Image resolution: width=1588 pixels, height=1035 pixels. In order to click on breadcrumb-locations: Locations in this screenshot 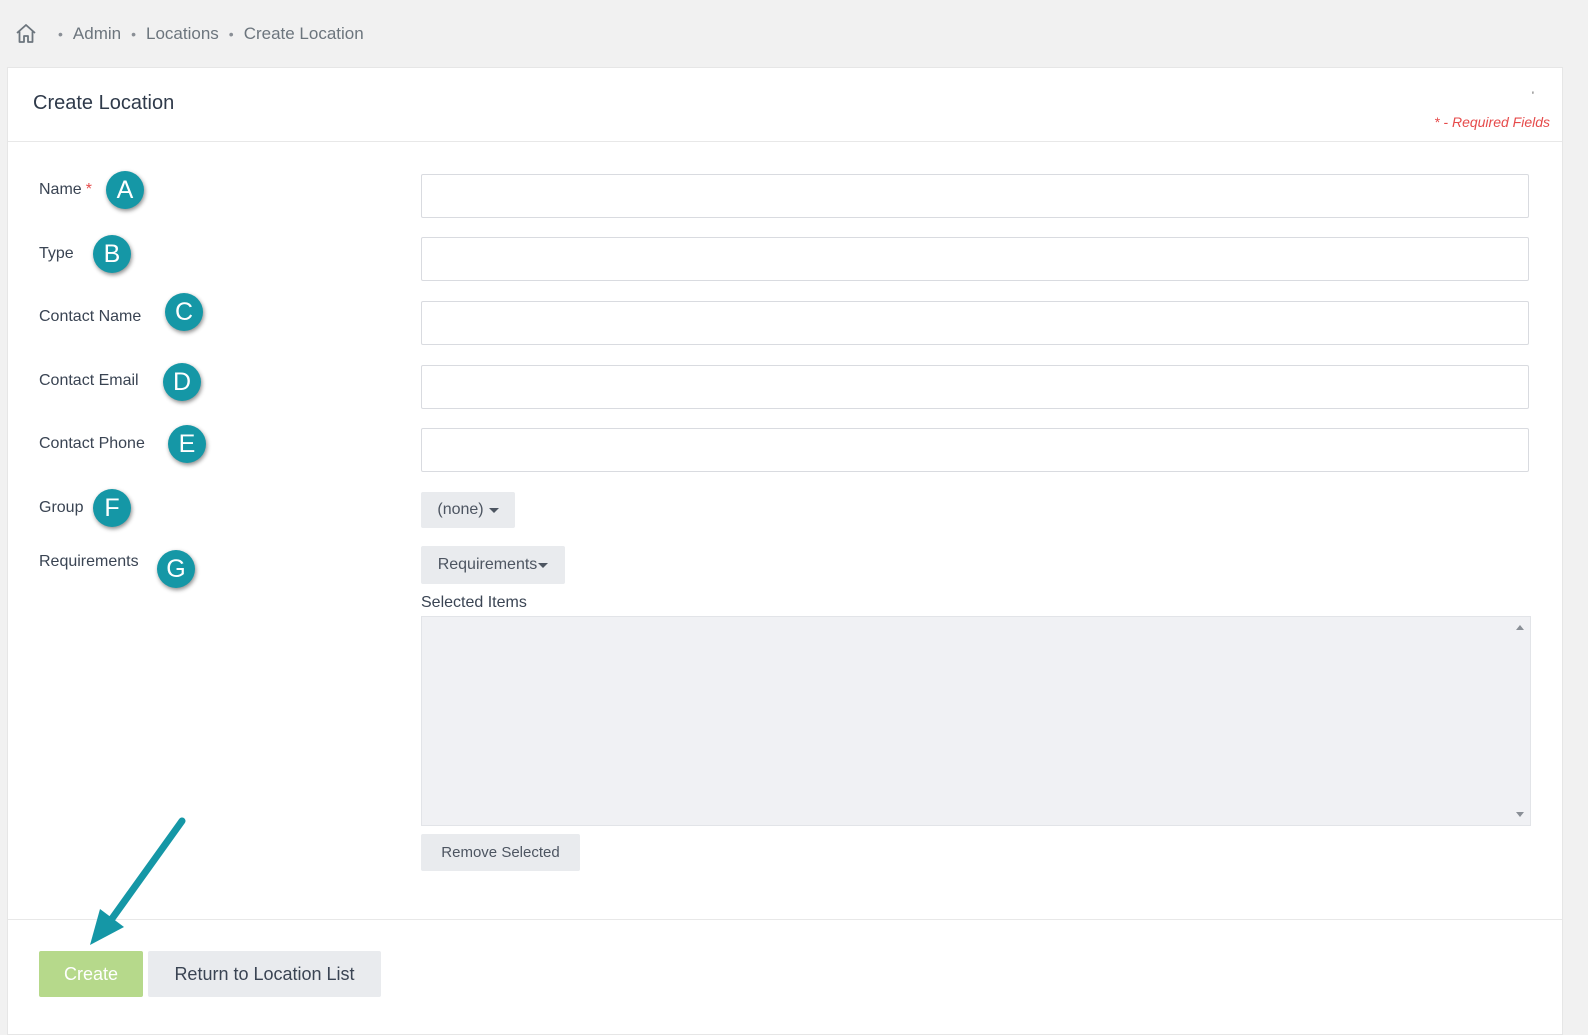, I will do `click(182, 34)`.